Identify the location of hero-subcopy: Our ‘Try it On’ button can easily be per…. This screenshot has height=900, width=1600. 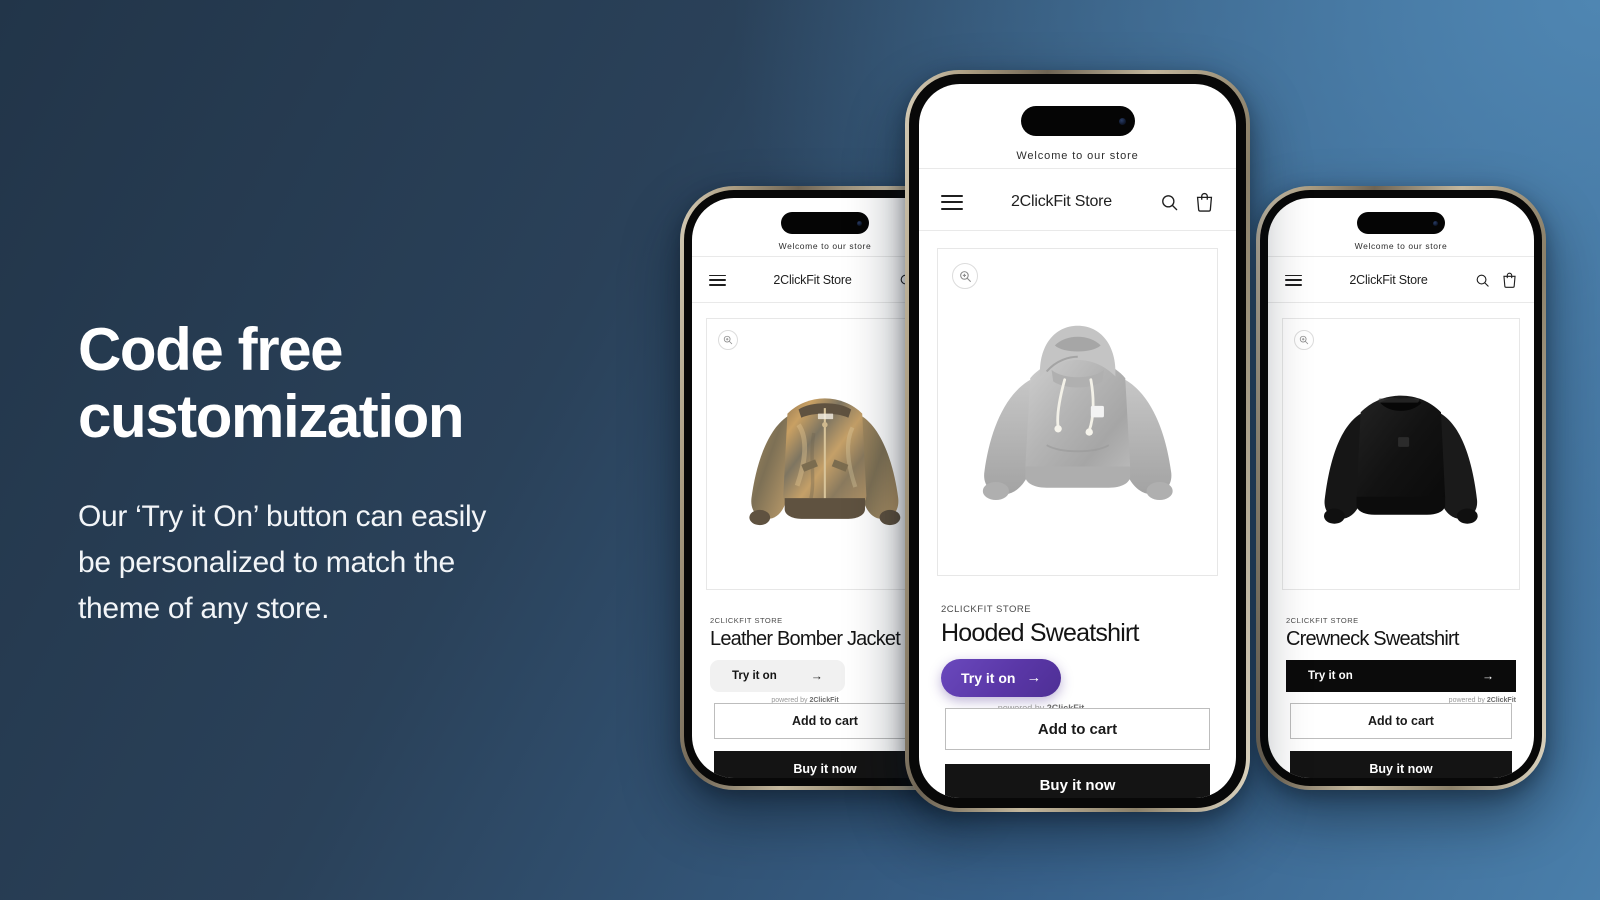
(282, 563).